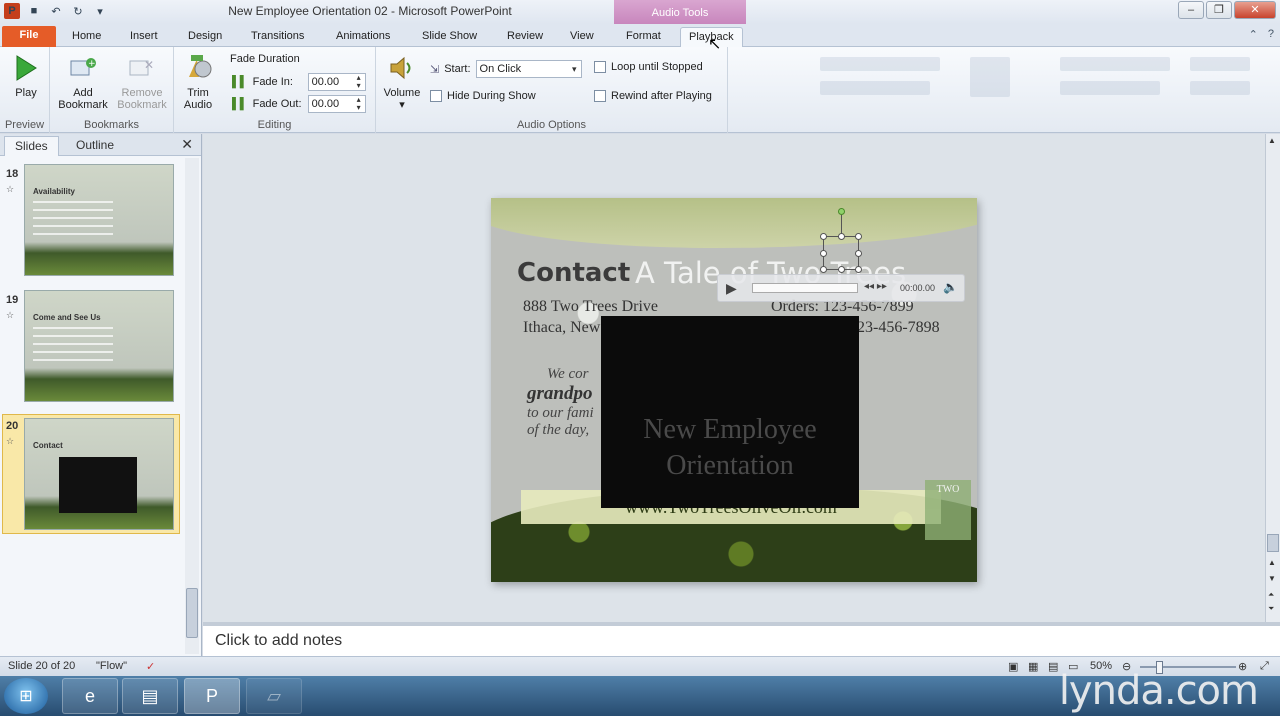  I want to click on volume-button: Volume ▾, so click(402, 82).